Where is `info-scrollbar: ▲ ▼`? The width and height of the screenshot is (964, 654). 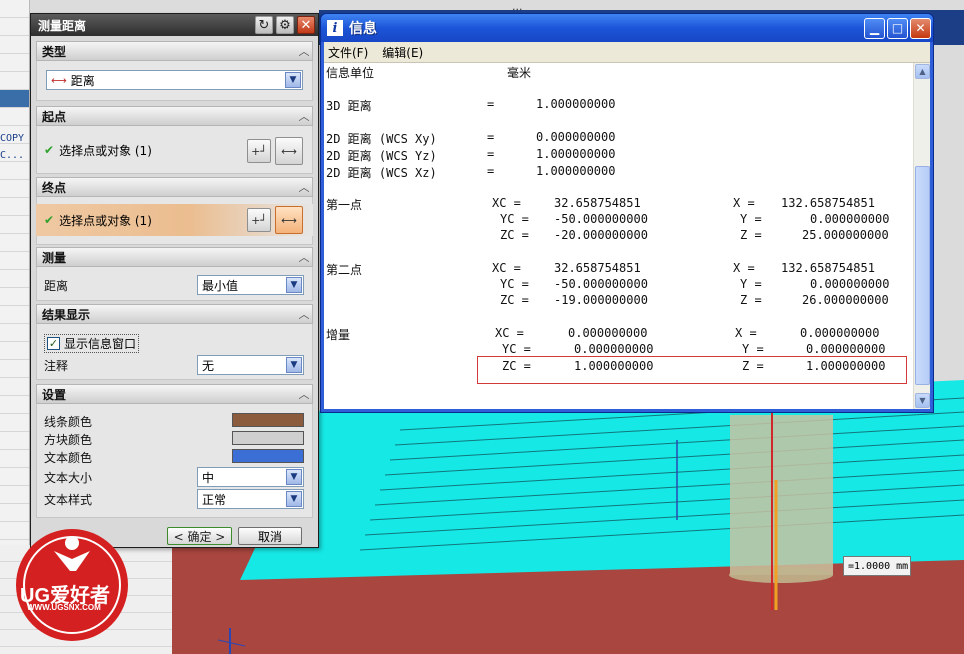
info-scrollbar: ▲ ▼ is located at coordinates (921, 236).